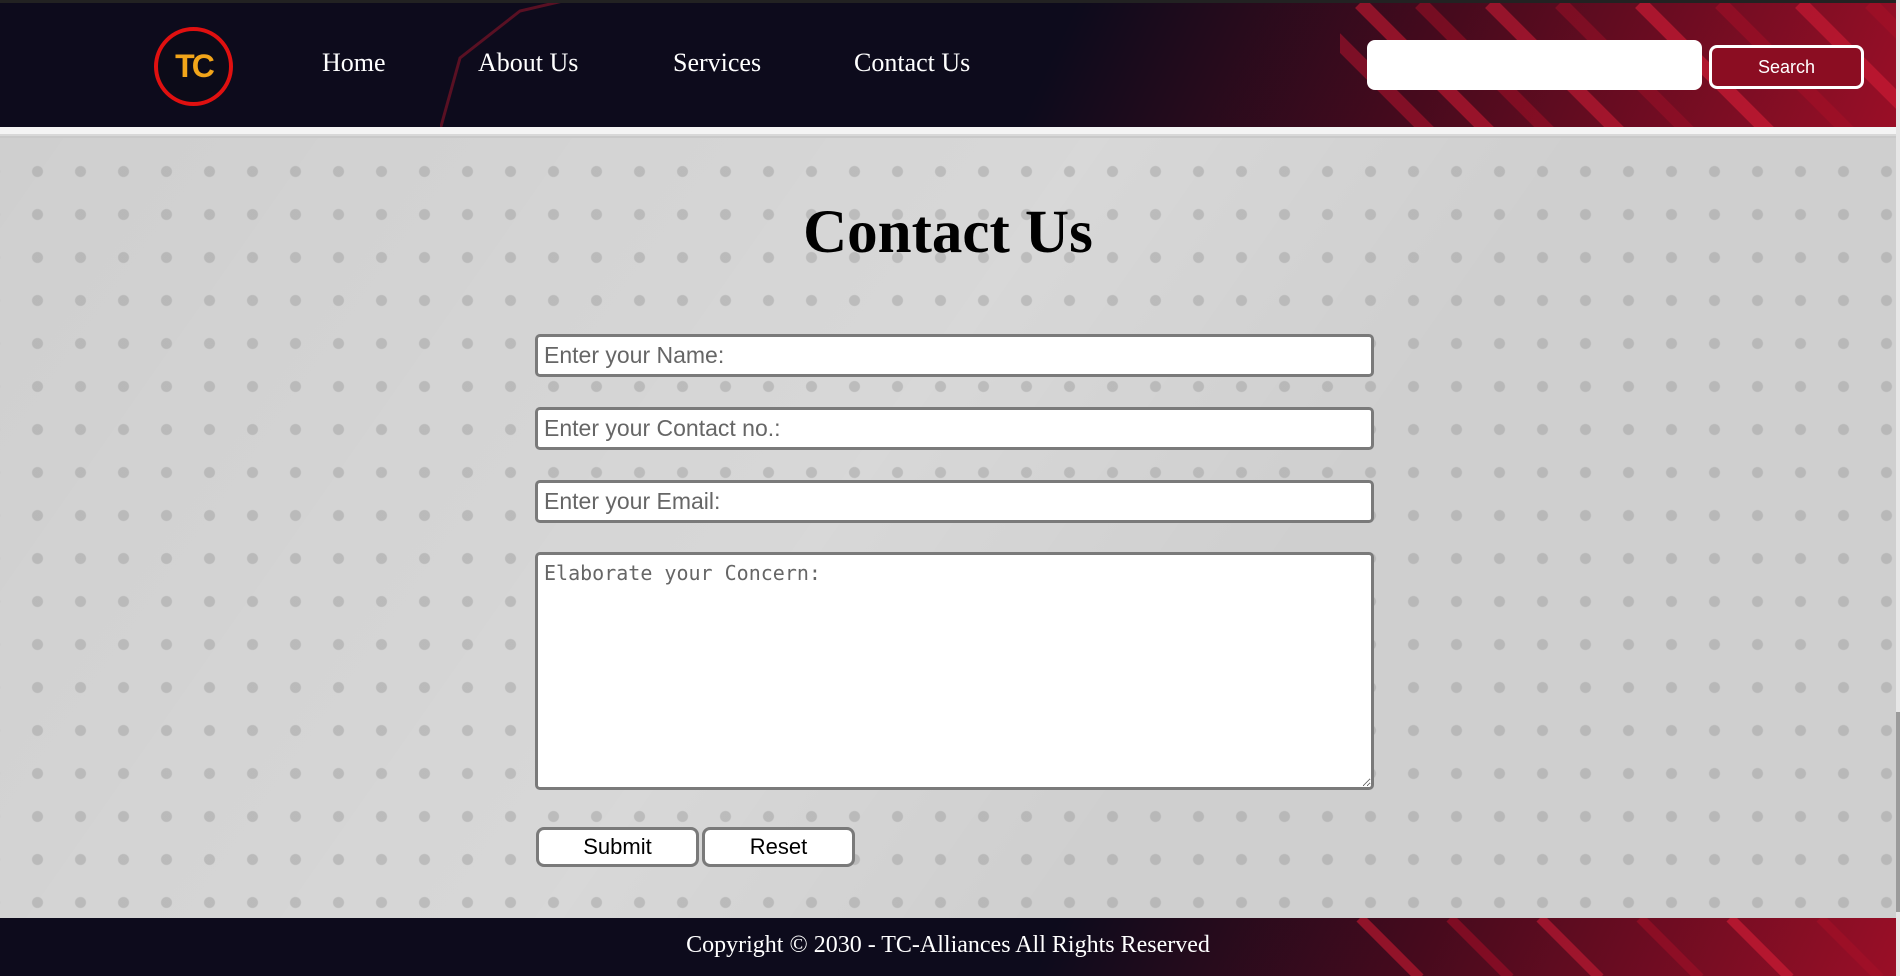 This screenshot has width=1900, height=976. What do you see at coordinates (528, 63) in the screenshot?
I see `nav-link-about-us: About Us` at bounding box center [528, 63].